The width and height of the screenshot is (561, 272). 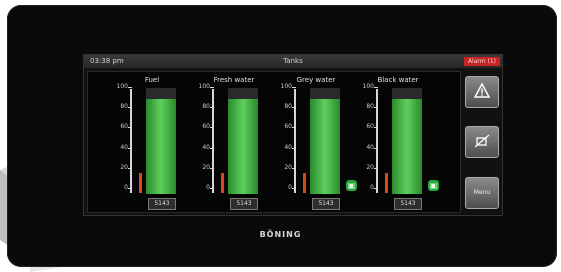 I want to click on tank-gauge: Fuel 100 80 60 40 20 0 5143, so click(x=133, y=142).